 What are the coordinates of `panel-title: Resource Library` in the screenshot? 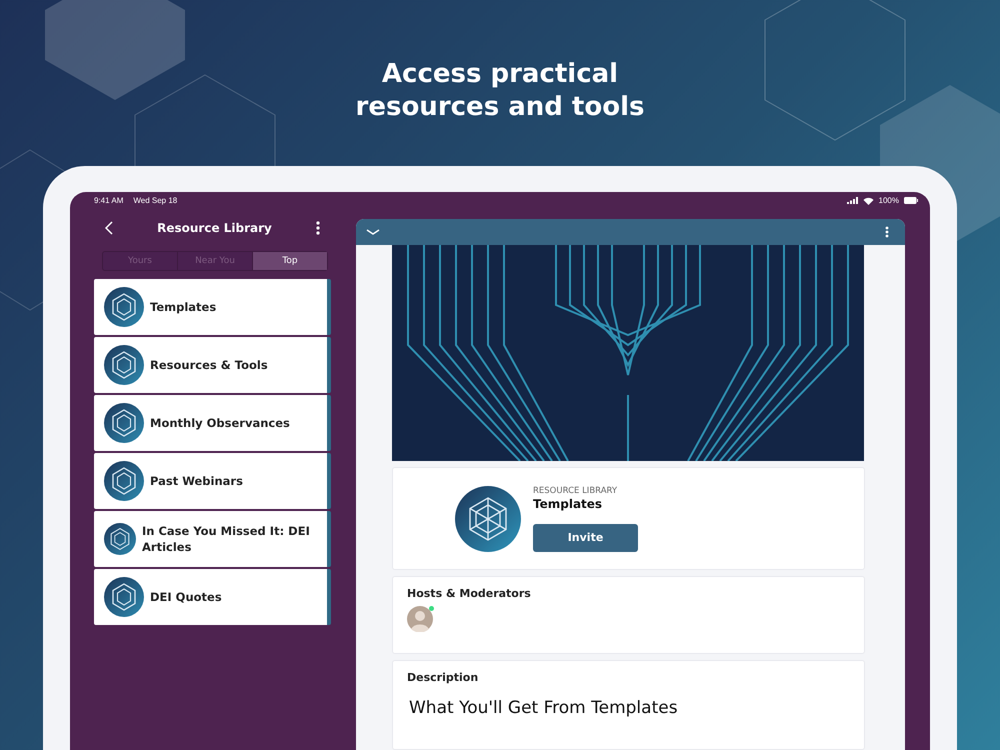 It's located at (214, 228).